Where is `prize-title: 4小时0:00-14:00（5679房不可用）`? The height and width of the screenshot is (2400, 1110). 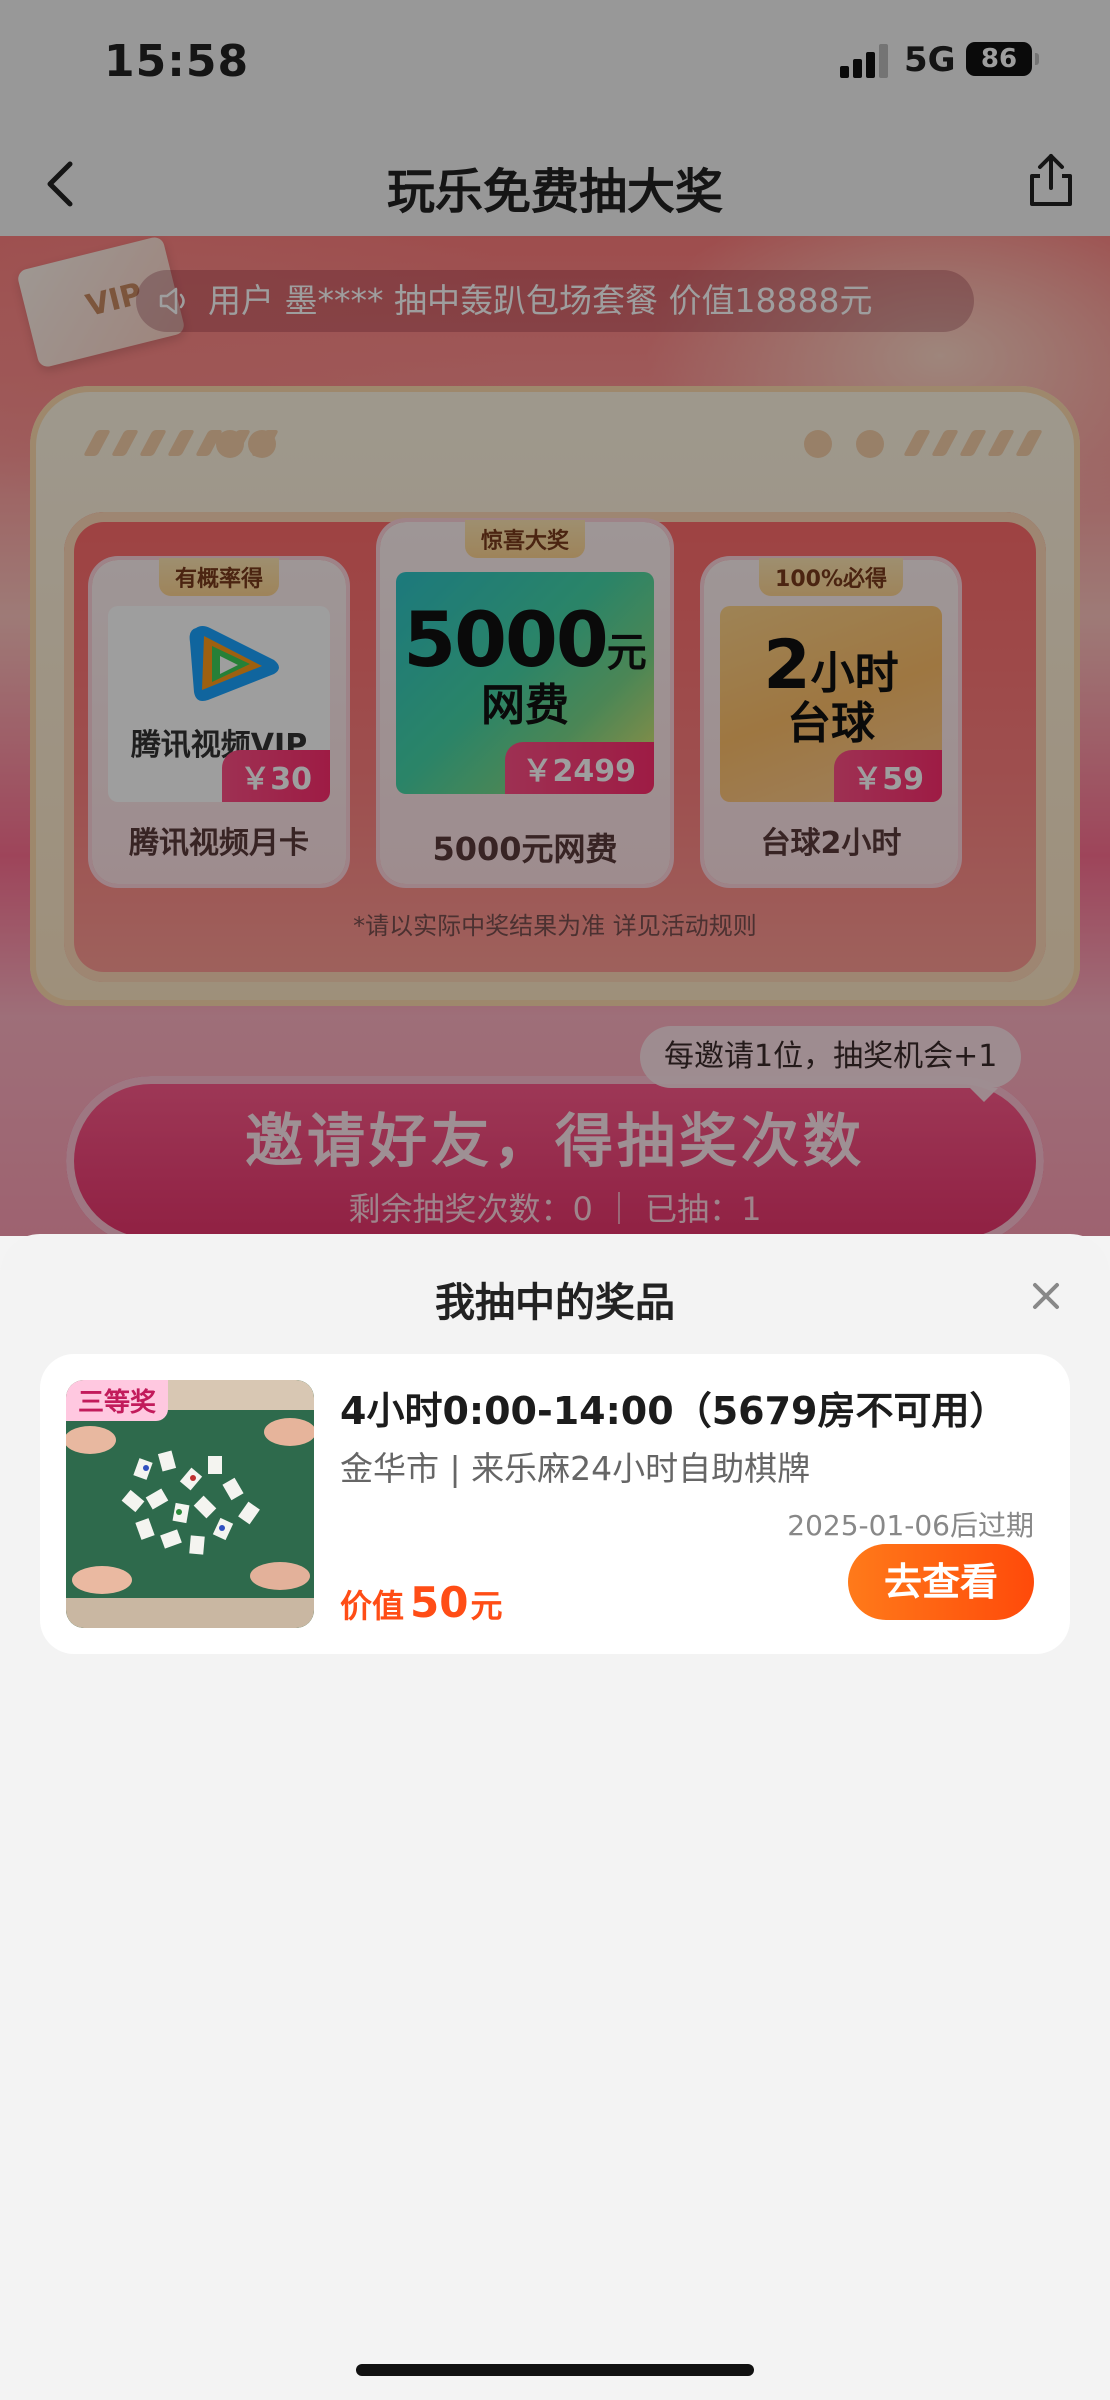 prize-title: 4小时0:00-14:00（5679房不可用） is located at coordinates (674, 1411).